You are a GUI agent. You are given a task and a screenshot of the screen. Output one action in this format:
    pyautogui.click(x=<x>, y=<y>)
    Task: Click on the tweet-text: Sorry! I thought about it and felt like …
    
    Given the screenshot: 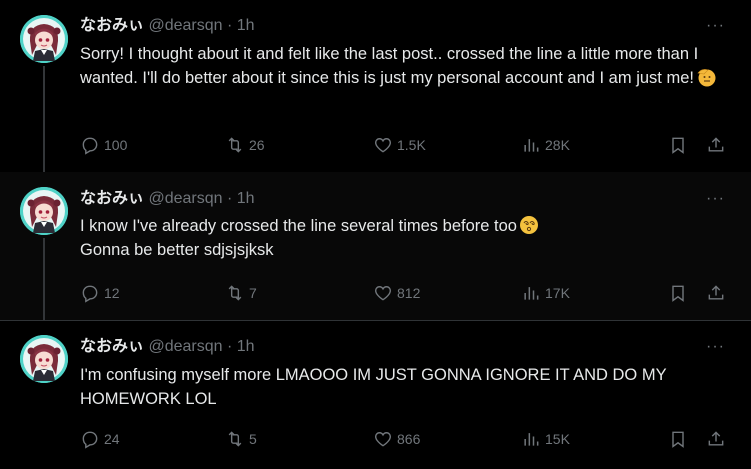 What is the action you would take?
    pyautogui.click(x=400, y=66)
    